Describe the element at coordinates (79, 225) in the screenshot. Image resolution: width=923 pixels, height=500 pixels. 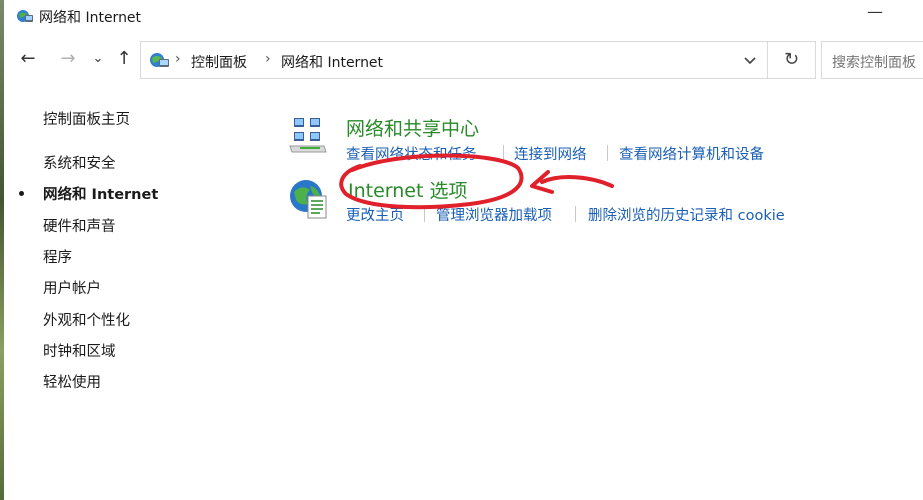
I see `sidebar-item-hardware-sound: 硬件和声音` at that location.